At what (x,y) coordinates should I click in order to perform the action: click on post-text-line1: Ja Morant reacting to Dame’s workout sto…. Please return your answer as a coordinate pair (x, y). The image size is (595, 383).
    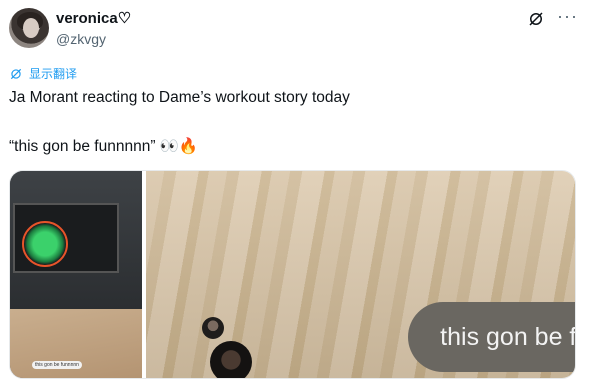
    Looking at the image, I should click on (179, 97).